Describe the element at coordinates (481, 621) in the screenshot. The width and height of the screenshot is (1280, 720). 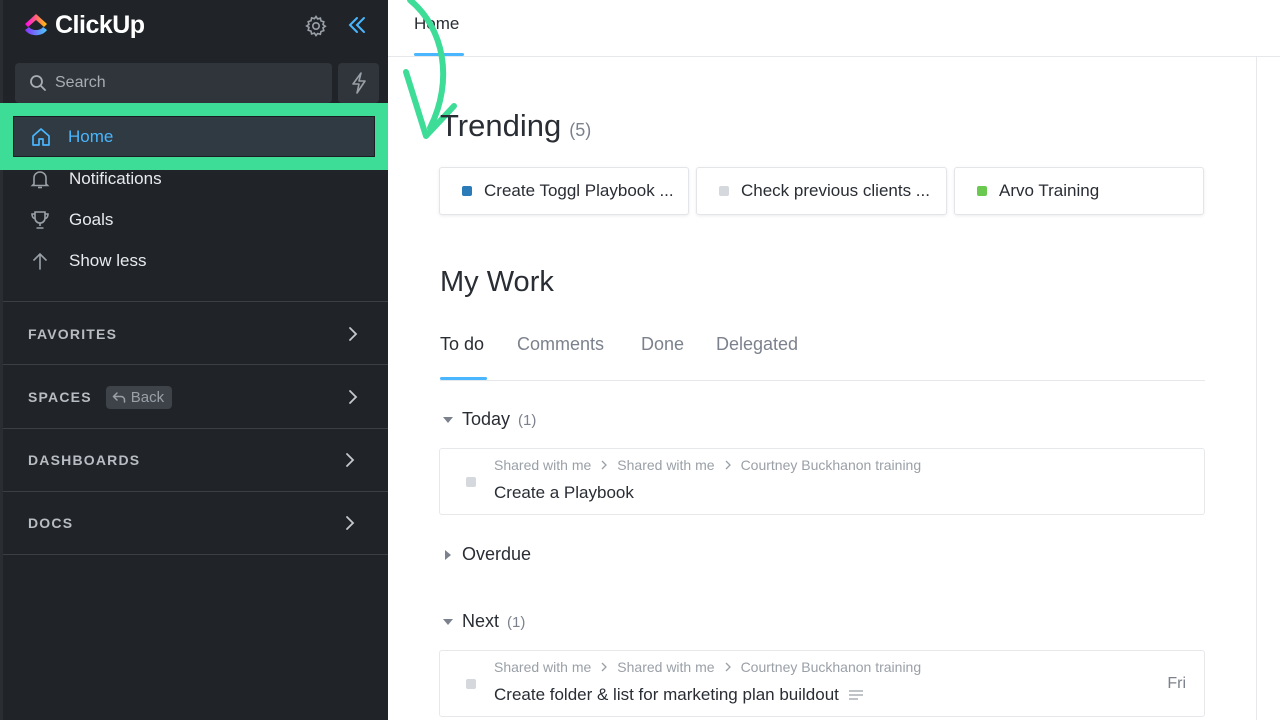
I see `group-label: Next` at that location.